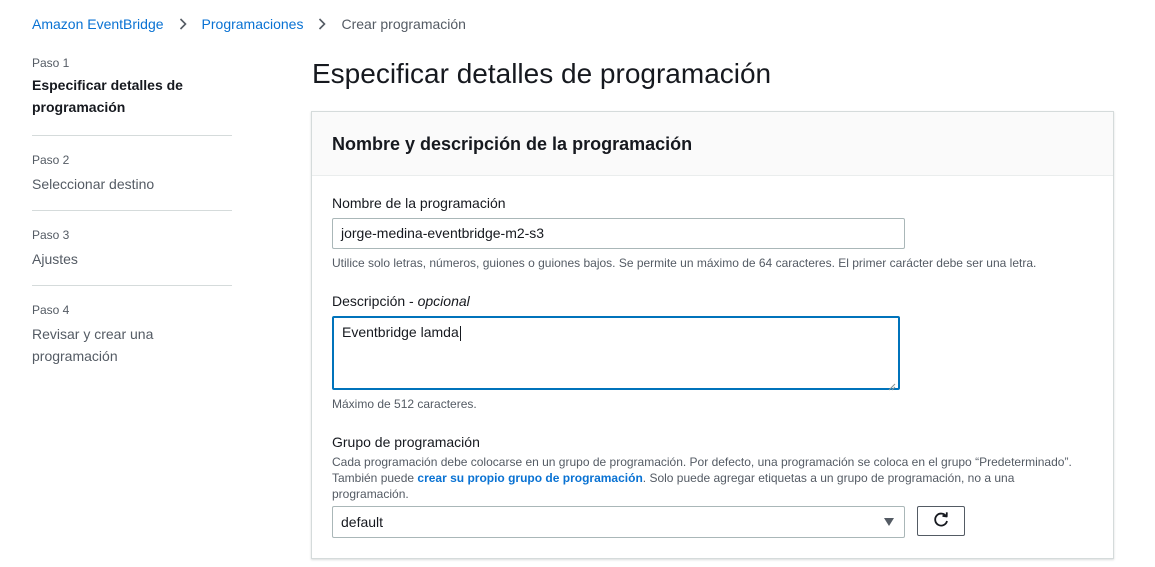  Describe the element at coordinates (370, 494) in the screenshot. I see `schedule-group-hint-line3: programación.` at that location.